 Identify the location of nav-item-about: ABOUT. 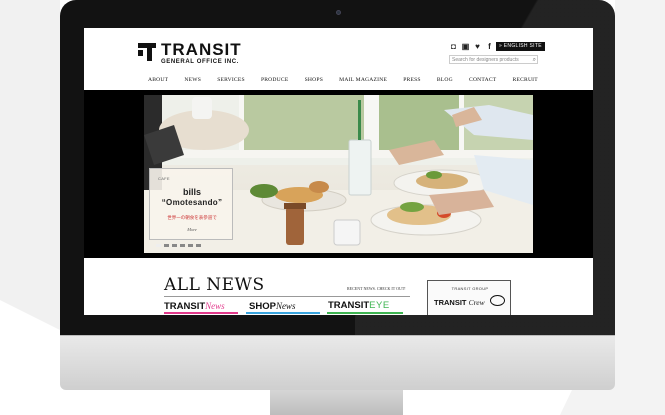
(158, 80).